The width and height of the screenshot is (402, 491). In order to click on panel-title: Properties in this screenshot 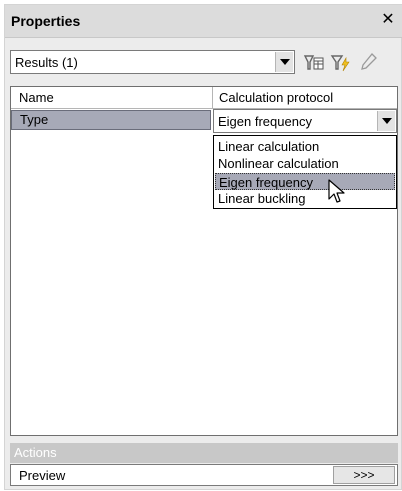, I will do `click(46, 21)`.